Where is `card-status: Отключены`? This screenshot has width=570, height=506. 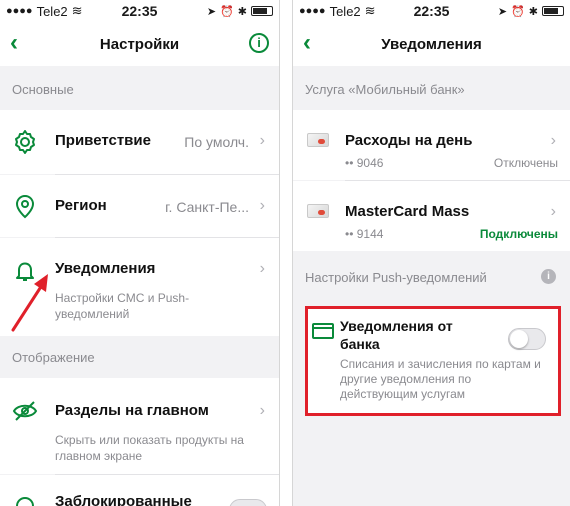
card-status: Отключены is located at coordinates (525, 163).